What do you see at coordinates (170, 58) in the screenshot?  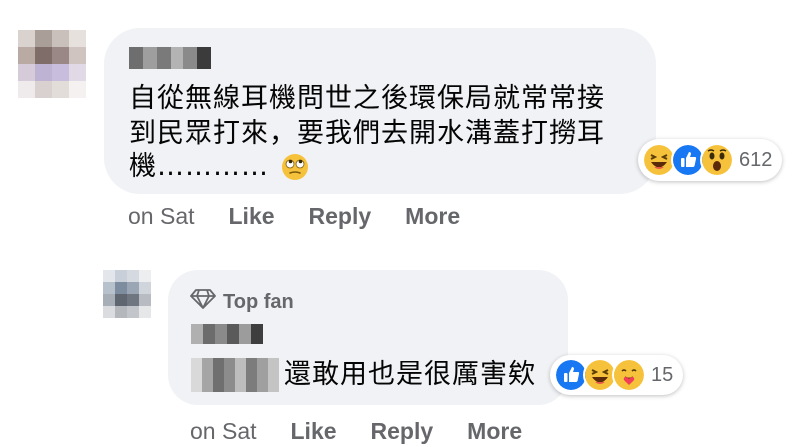 I see `commenter-name-redacted` at bounding box center [170, 58].